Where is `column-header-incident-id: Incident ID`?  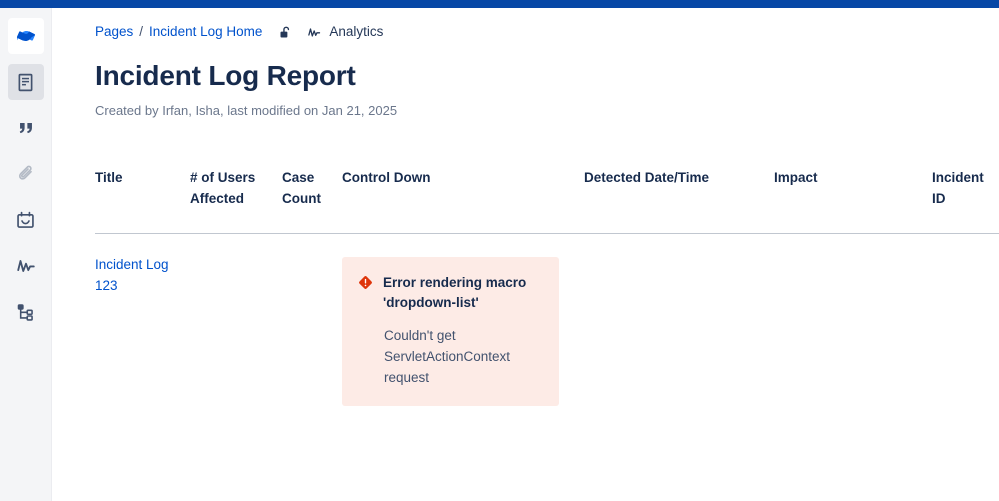 column-header-incident-id: Incident ID is located at coordinates (965, 200).